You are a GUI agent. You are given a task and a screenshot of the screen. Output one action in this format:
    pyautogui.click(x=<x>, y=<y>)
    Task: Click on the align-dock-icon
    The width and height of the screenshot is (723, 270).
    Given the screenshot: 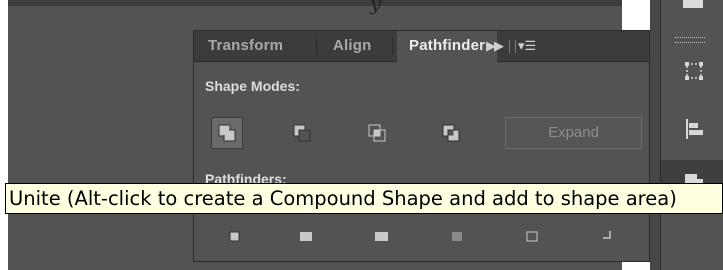 What is the action you would take?
    pyautogui.click(x=694, y=129)
    